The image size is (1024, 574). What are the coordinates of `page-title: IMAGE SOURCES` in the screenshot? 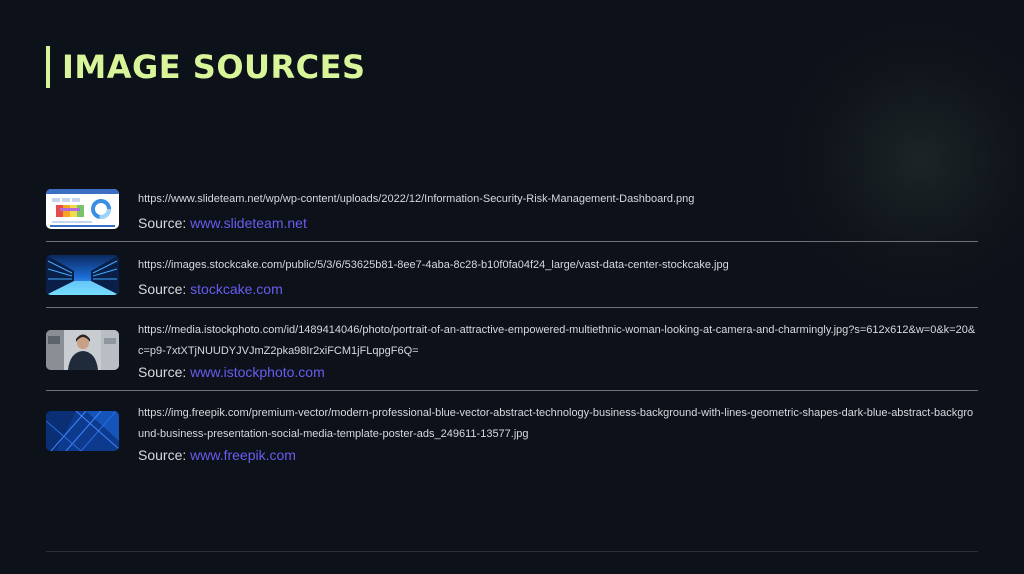 It's located at (214, 67).